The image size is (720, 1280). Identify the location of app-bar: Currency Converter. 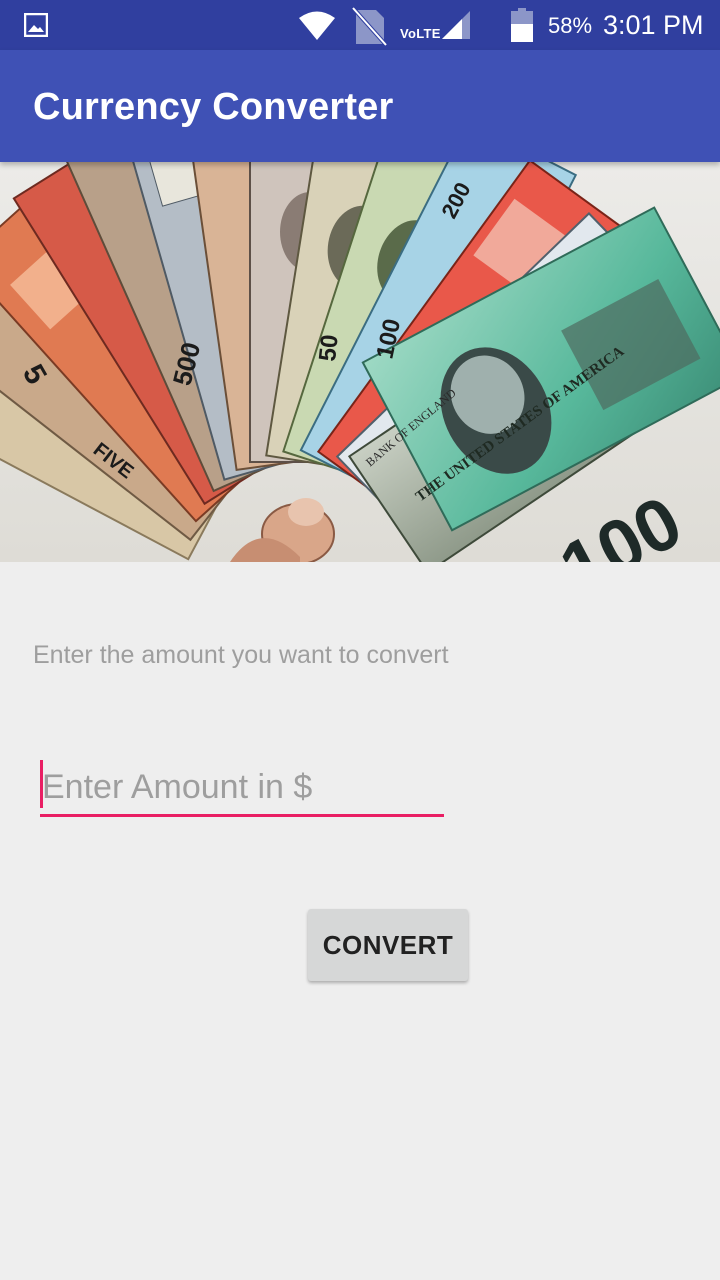
(360, 106).